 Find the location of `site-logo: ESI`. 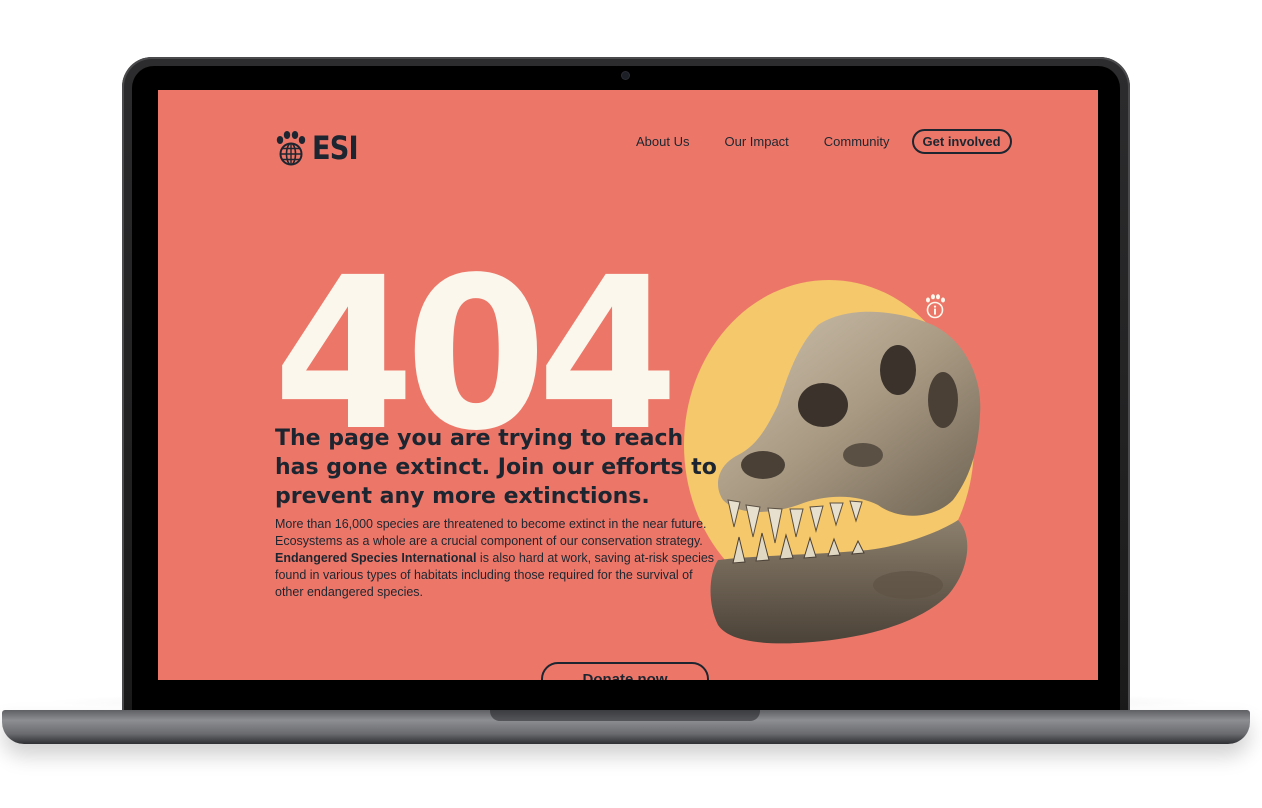

site-logo: ESI is located at coordinates (320, 148).